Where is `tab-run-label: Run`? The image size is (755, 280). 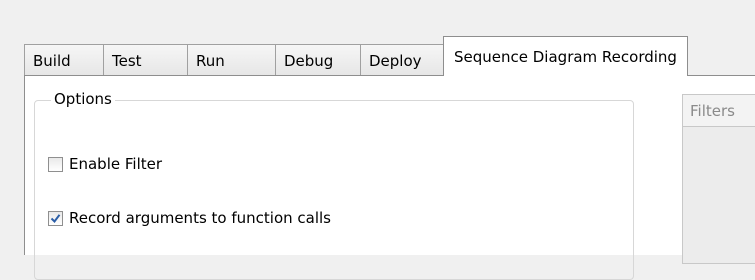 tab-run-label: Run is located at coordinates (210, 60).